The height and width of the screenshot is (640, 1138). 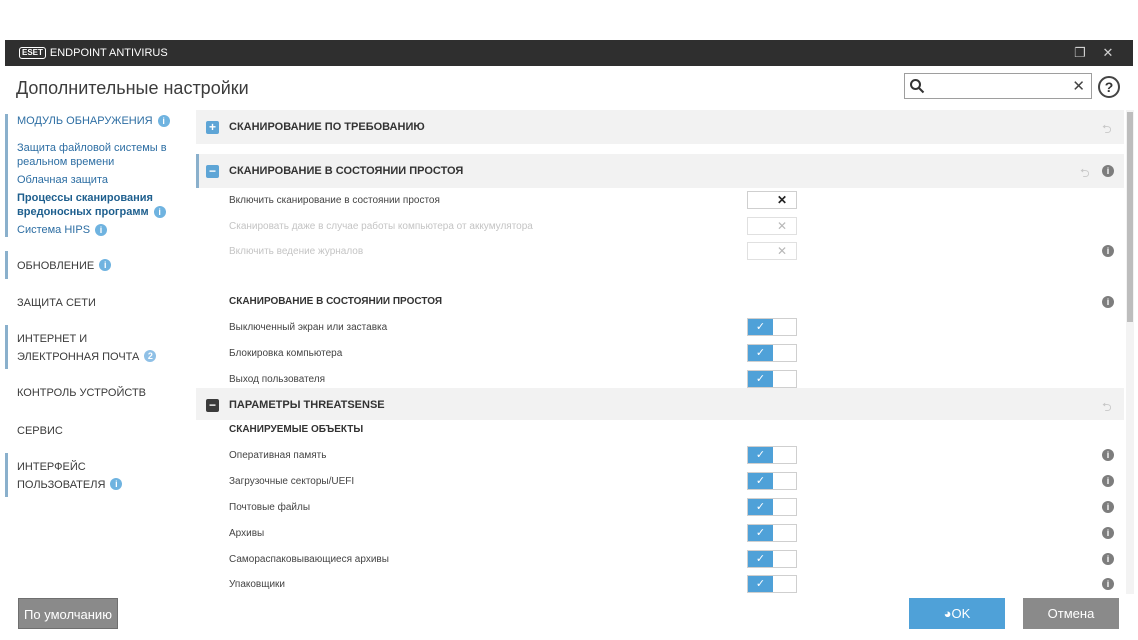 I want to click on subsection-heading: СКАНИРОВАНИЕ В СОСТОЯНИИ ПРОСТОЯ, so click(x=336, y=301).